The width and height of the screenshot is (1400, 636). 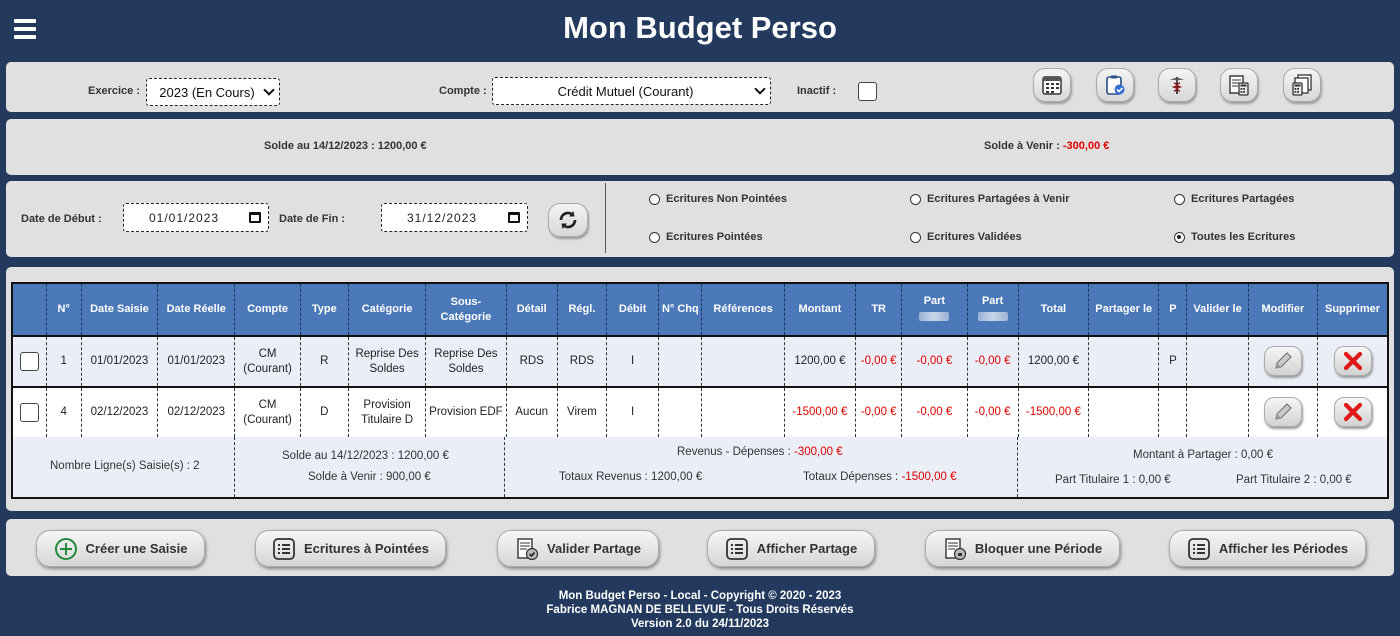 I want to click on lock-document-icon, so click(x=956, y=548).